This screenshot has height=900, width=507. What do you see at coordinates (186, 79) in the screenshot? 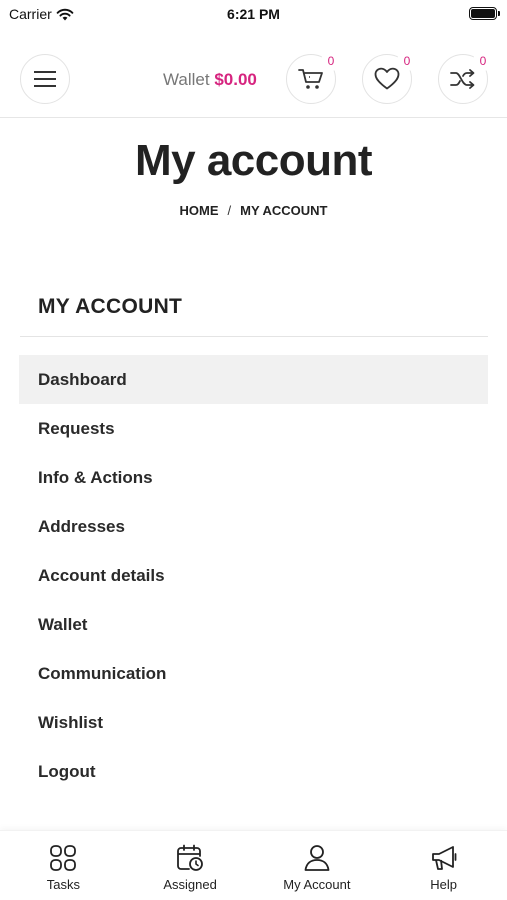
I see `wallet-label: Wallet` at bounding box center [186, 79].